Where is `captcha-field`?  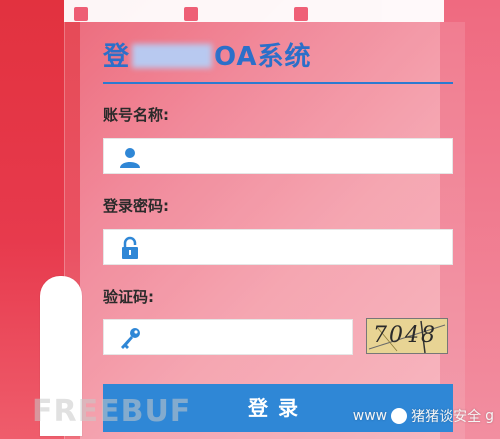 captcha-field is located at coordinates (228, 337).